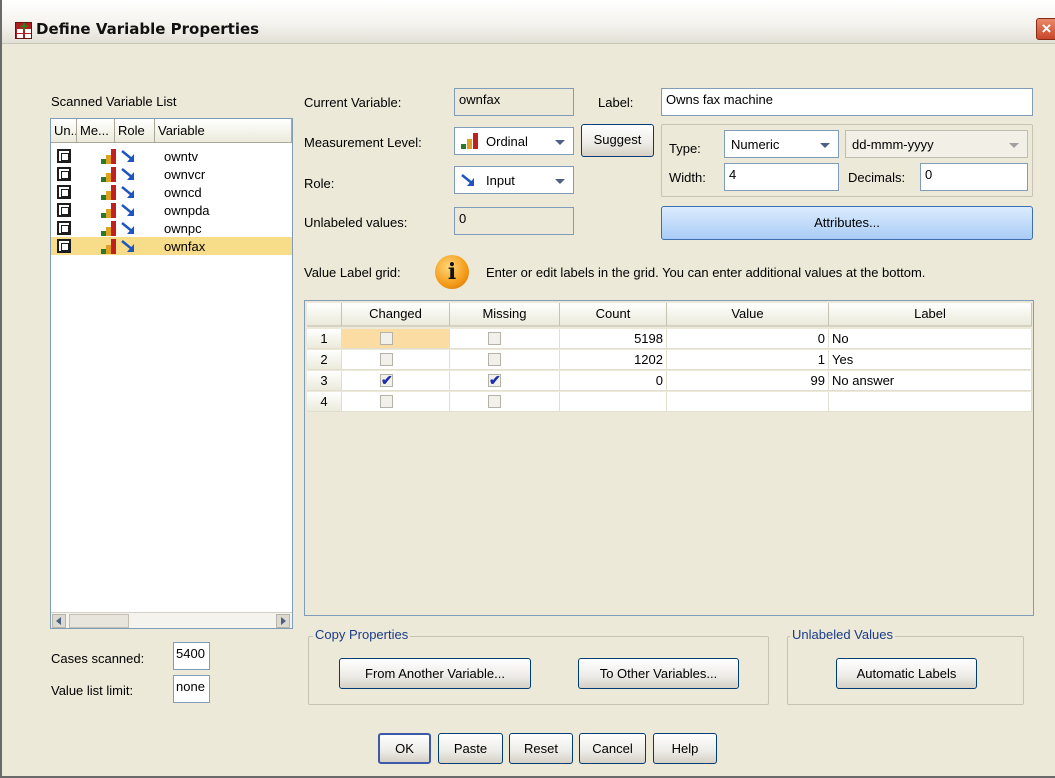 Image resolution: width=1055 pixels, height=778 pixels. I want to click on help-button: Help, so click(685, 748).